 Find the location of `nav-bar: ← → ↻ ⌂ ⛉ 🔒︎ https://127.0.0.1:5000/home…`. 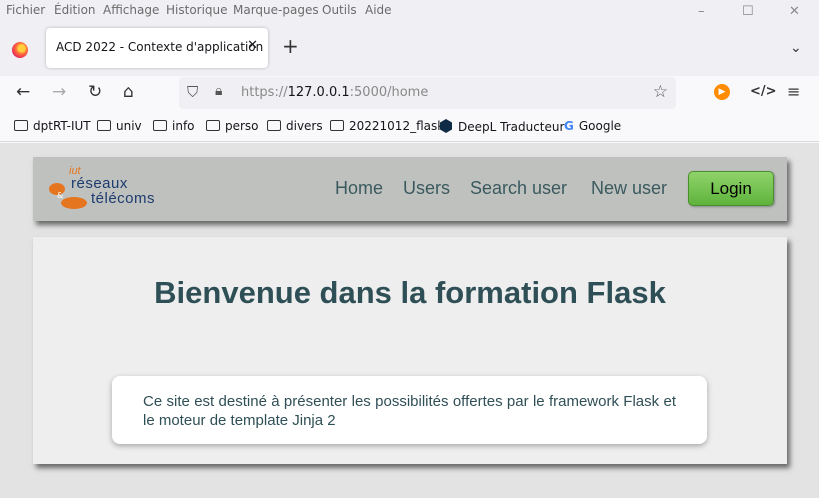

nav-bar: ← → ↻ ⌂ ⛉ 🔒︎ https://127.0.0.1:5000/home… is located at coordinates (409, 93).